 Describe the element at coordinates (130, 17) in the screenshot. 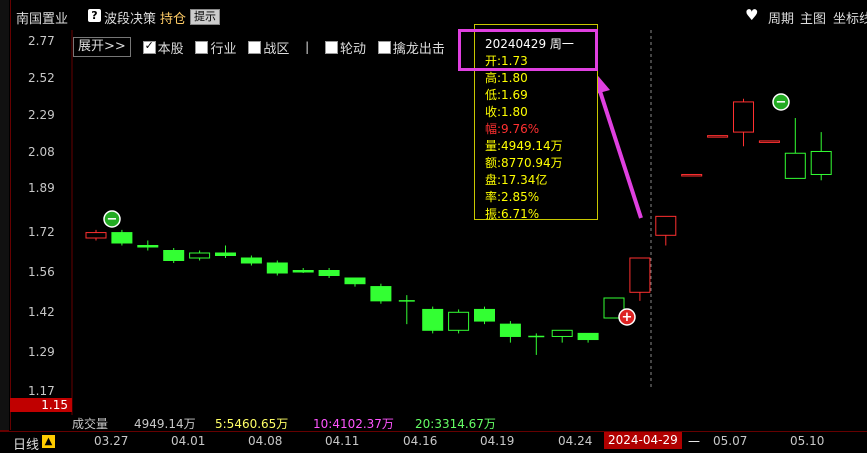

I see `strategy-label: 波段决策` at that location.